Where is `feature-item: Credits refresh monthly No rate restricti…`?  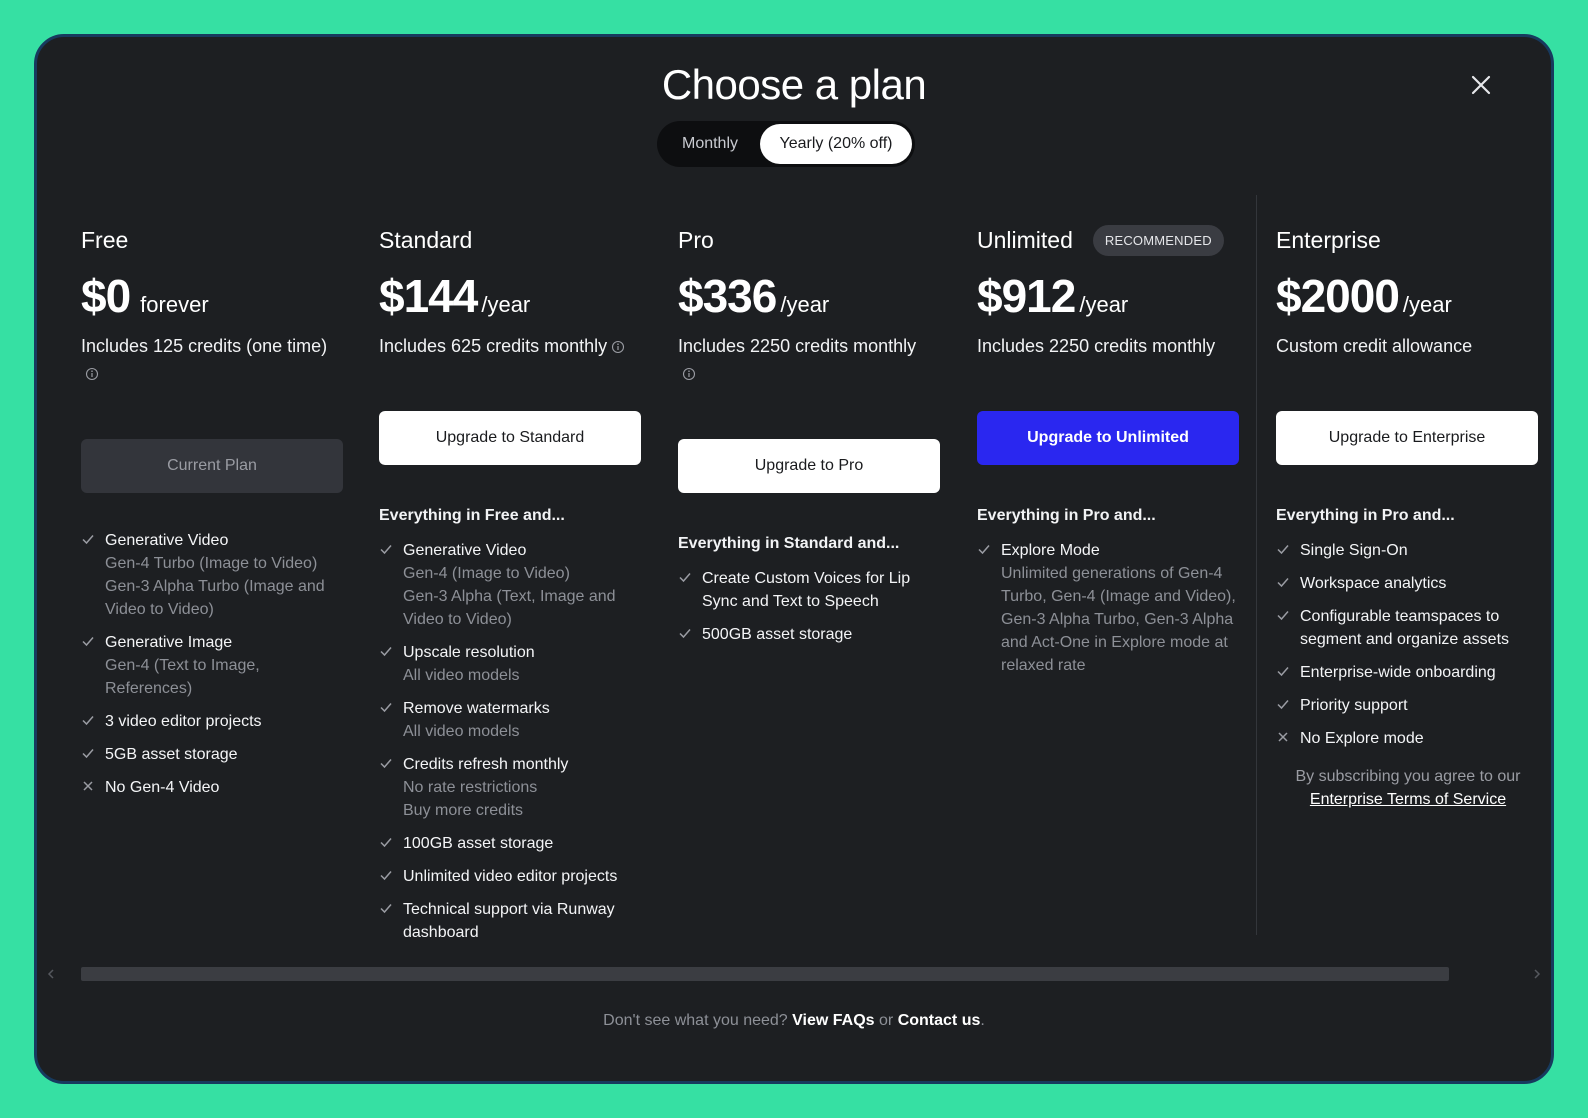
feature-item: Credits refresh monthly No rate restricti… is located at coordinates (510, 787).